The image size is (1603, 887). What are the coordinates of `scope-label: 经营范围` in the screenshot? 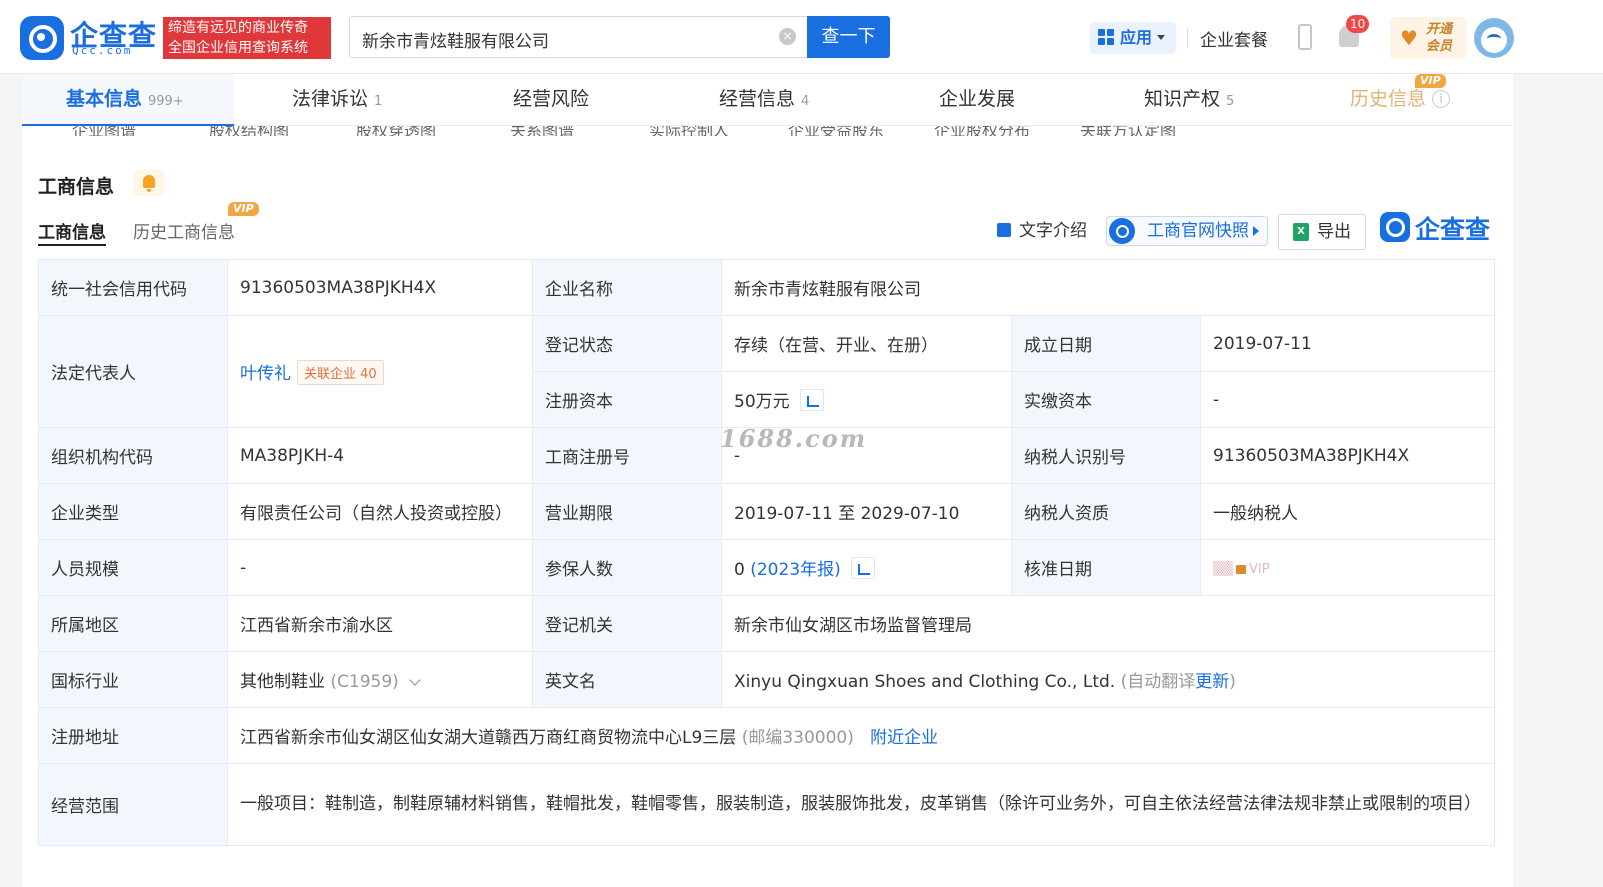 It's located at (133, 804).